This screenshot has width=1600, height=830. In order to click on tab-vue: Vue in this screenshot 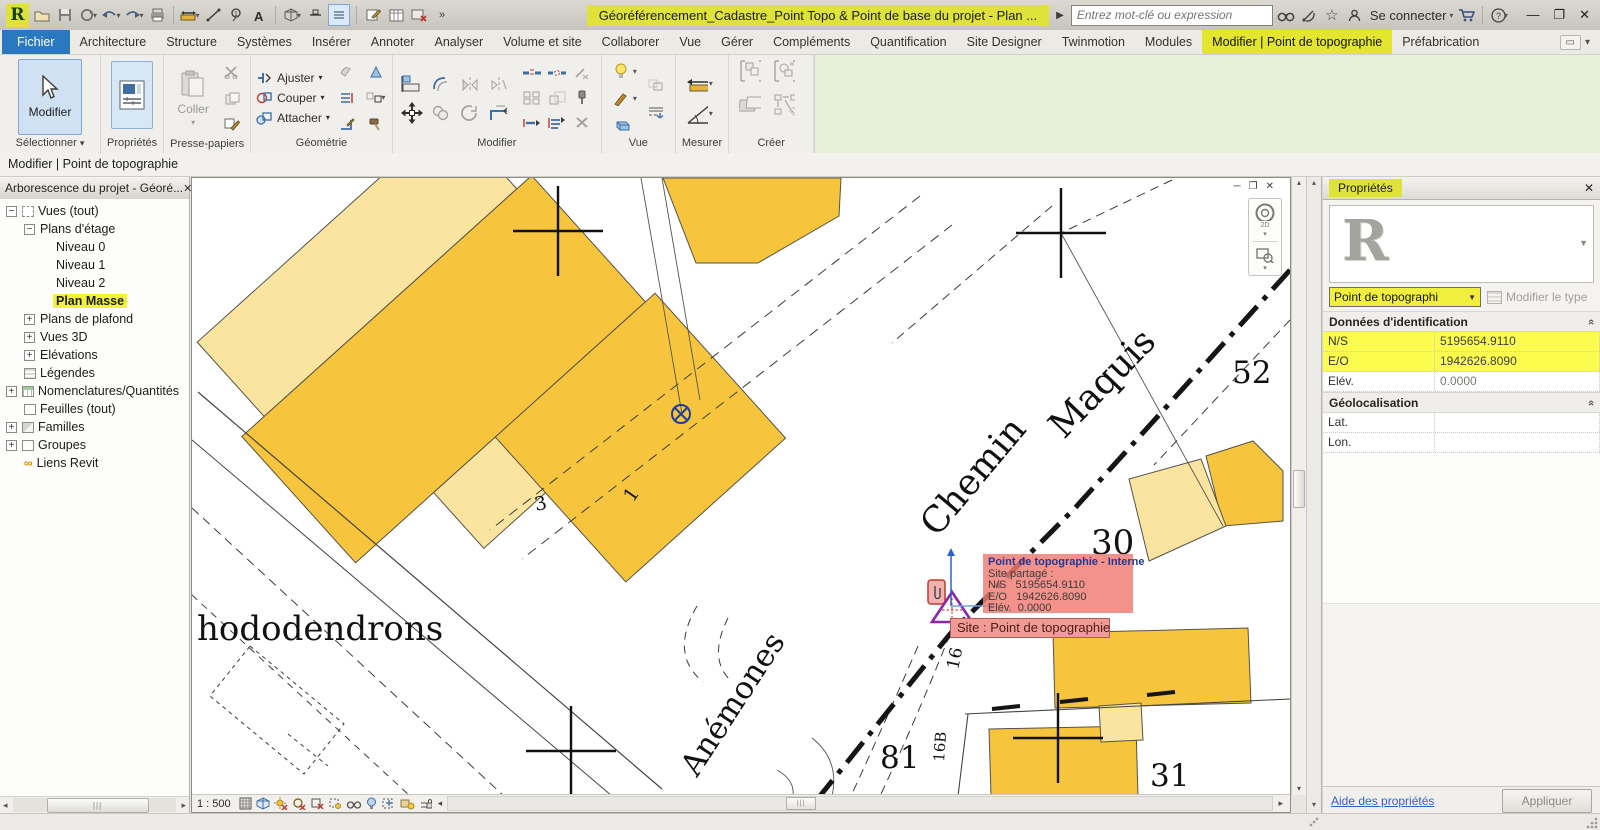, I will do `click(690, 42)`.